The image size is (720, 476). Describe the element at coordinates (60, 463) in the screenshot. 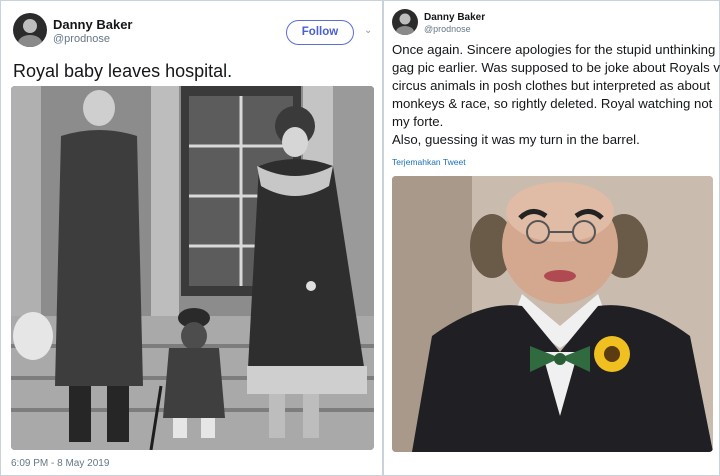

I see `tweet-timestamp: 6:09 PM - 8 May 2019` at that location.